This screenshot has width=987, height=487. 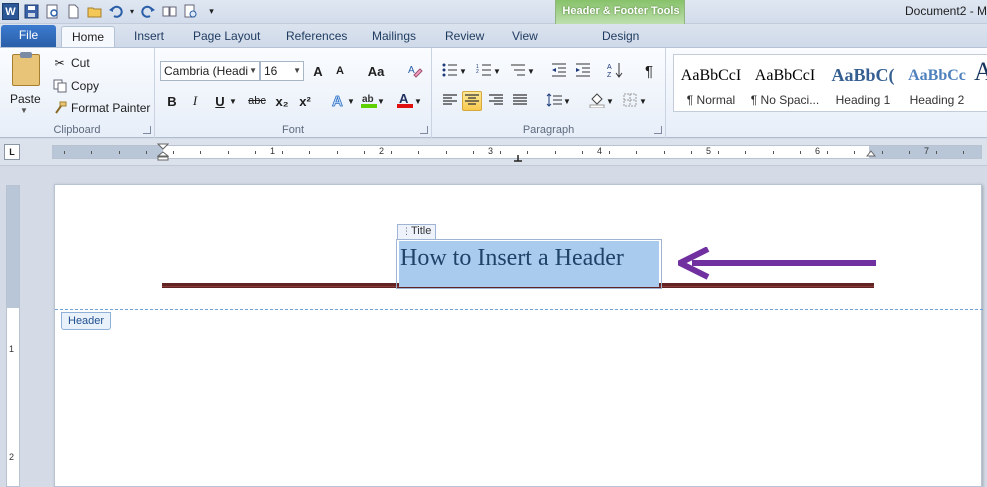 I want to click on bold-button: B, so click(x=172, y=101).